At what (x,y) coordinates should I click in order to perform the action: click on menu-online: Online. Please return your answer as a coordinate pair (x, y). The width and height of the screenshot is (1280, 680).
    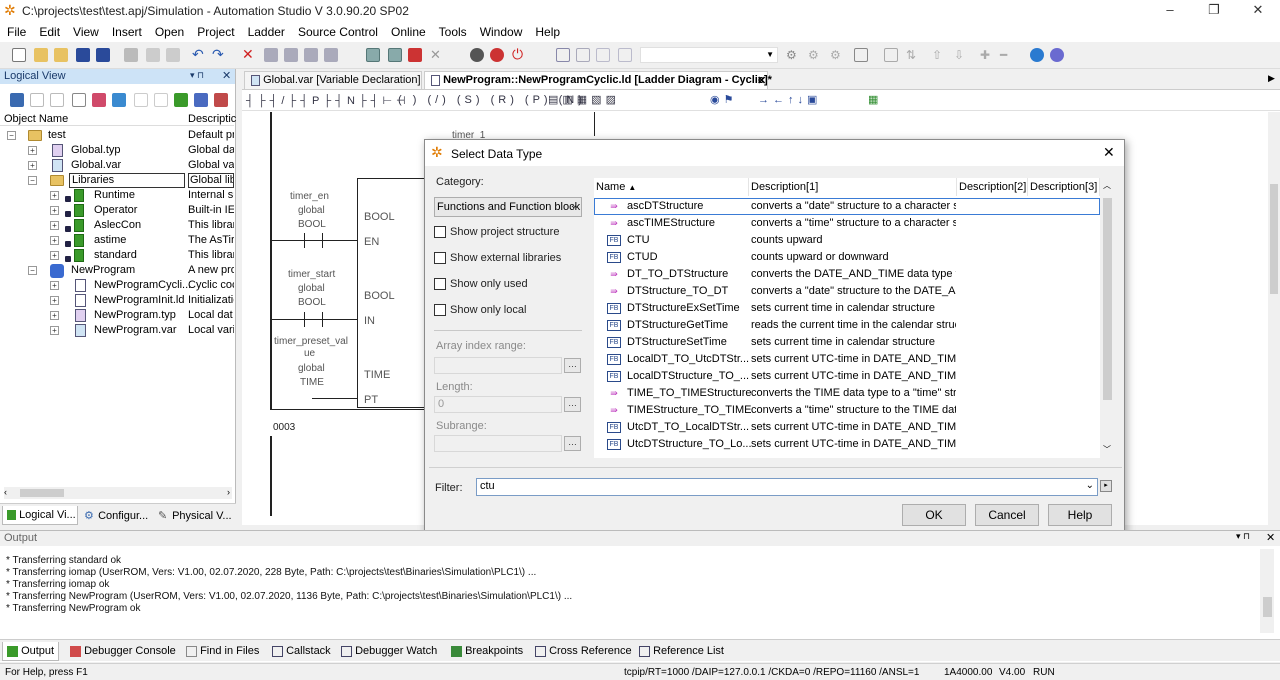
    Looking at the image, I should click on (408, 30).